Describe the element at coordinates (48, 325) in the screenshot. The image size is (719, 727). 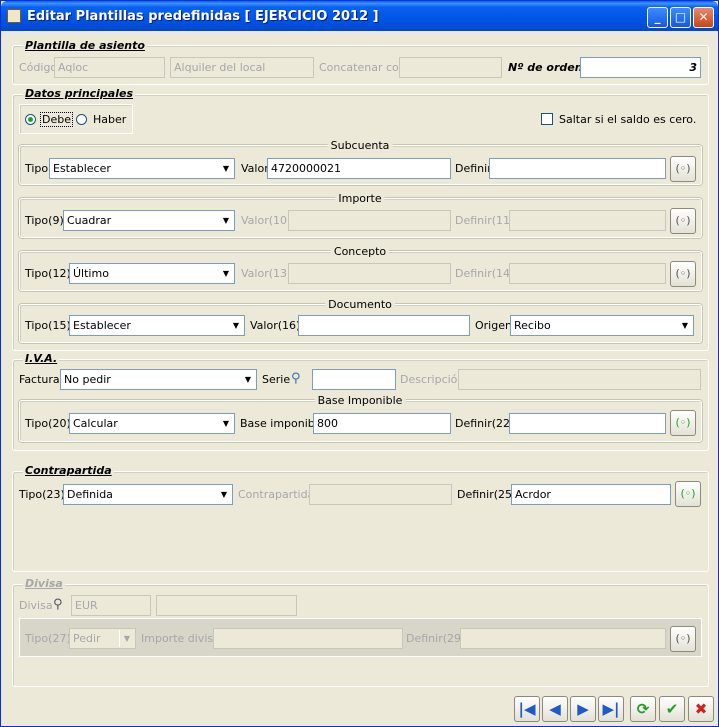
I see `documento-tipo-label: Tipo(15)` at that location.